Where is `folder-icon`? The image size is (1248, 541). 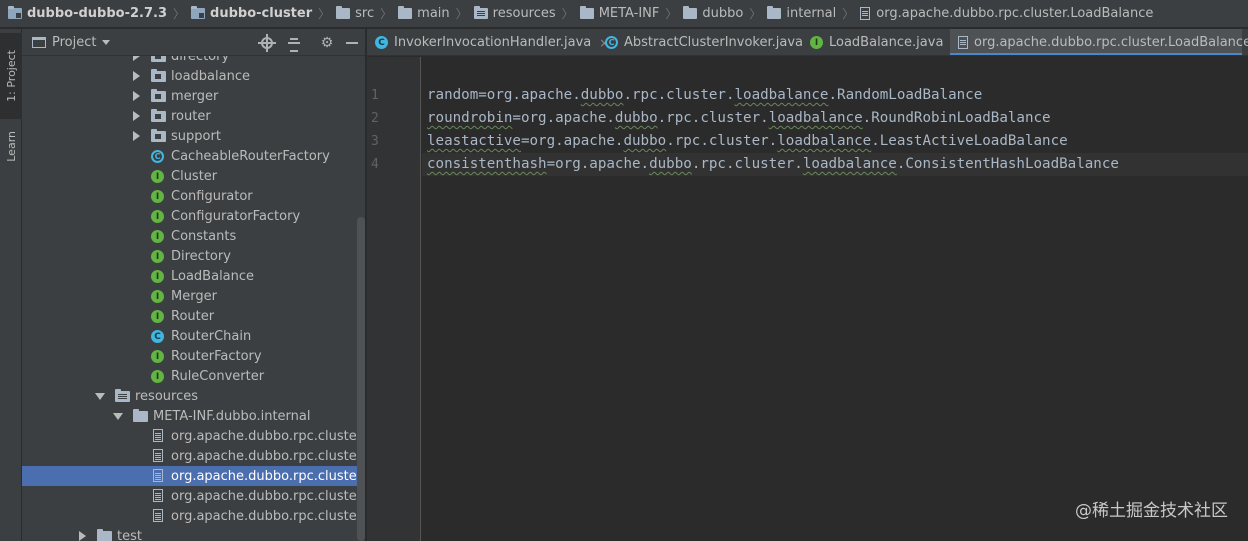
folder-icon is located at coordinates (405, 12).